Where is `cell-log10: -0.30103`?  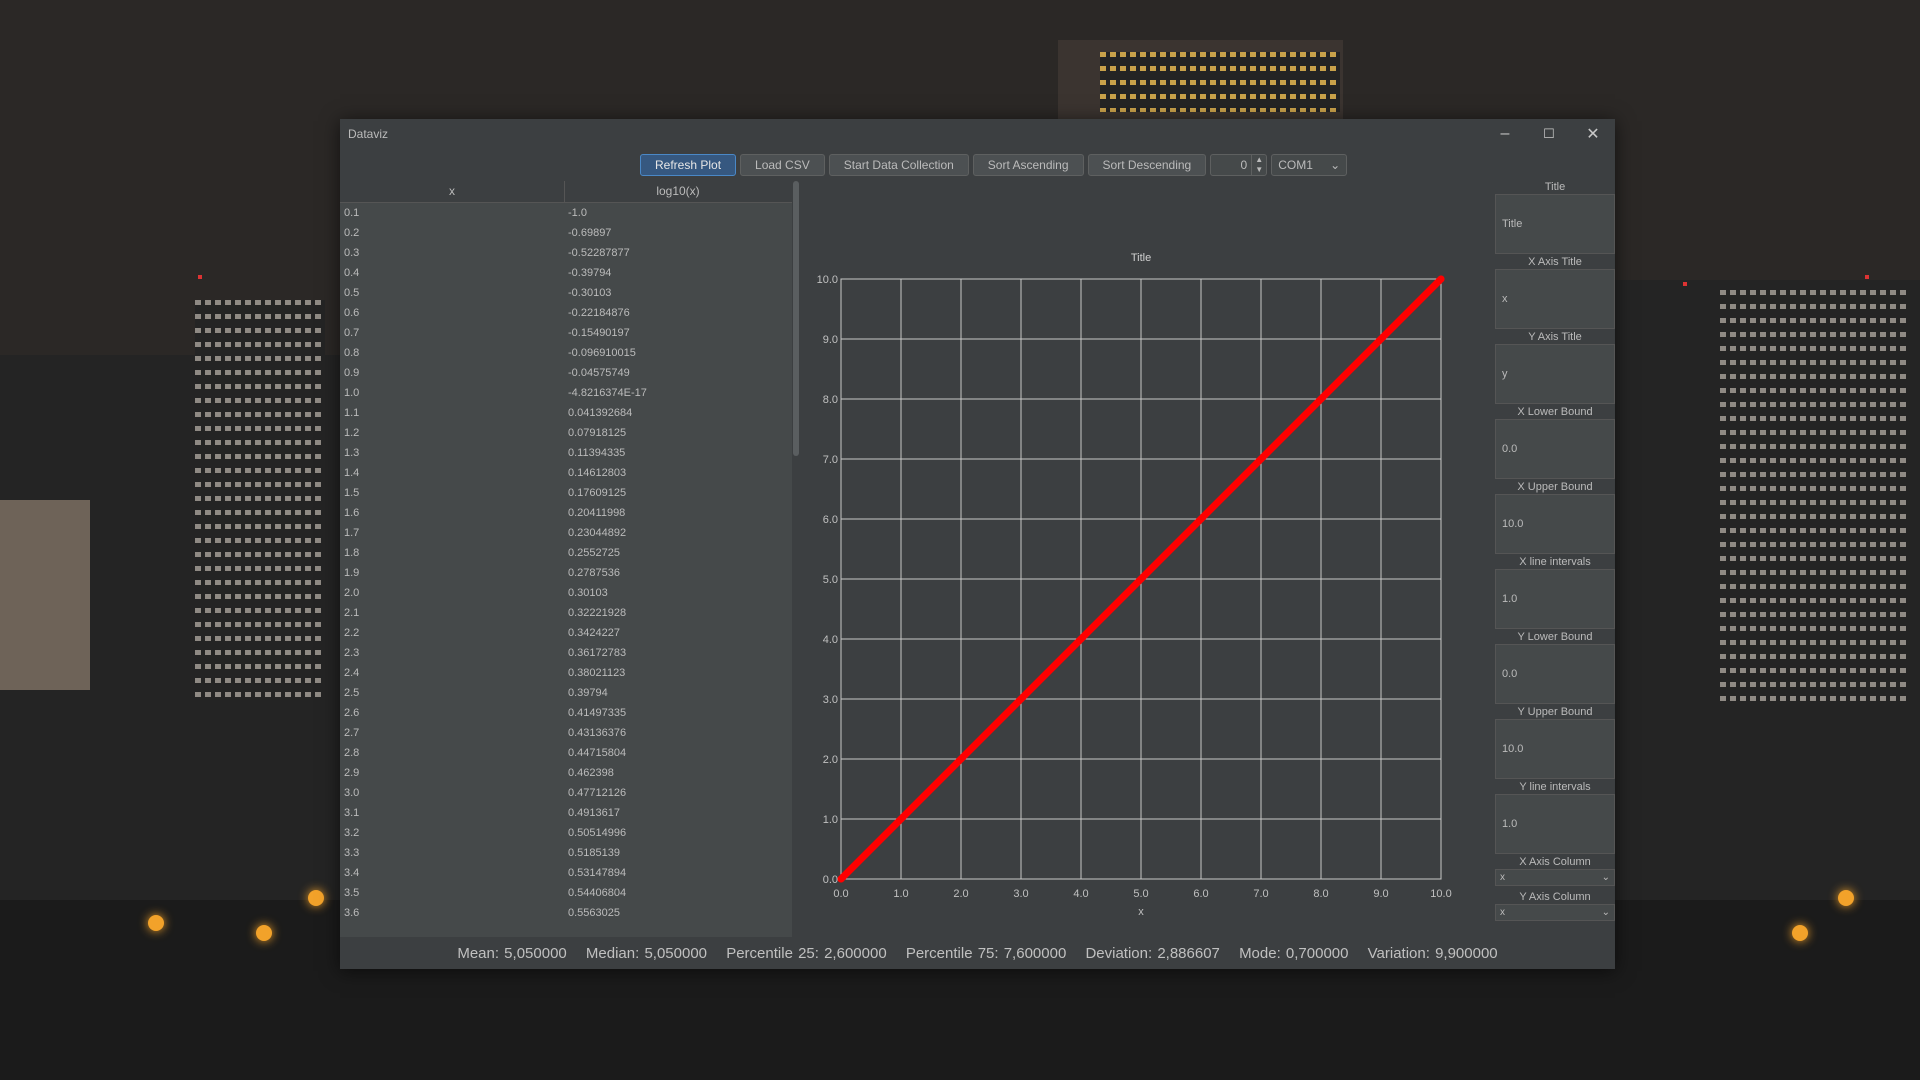
cell-log10: -0.30103 is located at coordinates (677, 293).